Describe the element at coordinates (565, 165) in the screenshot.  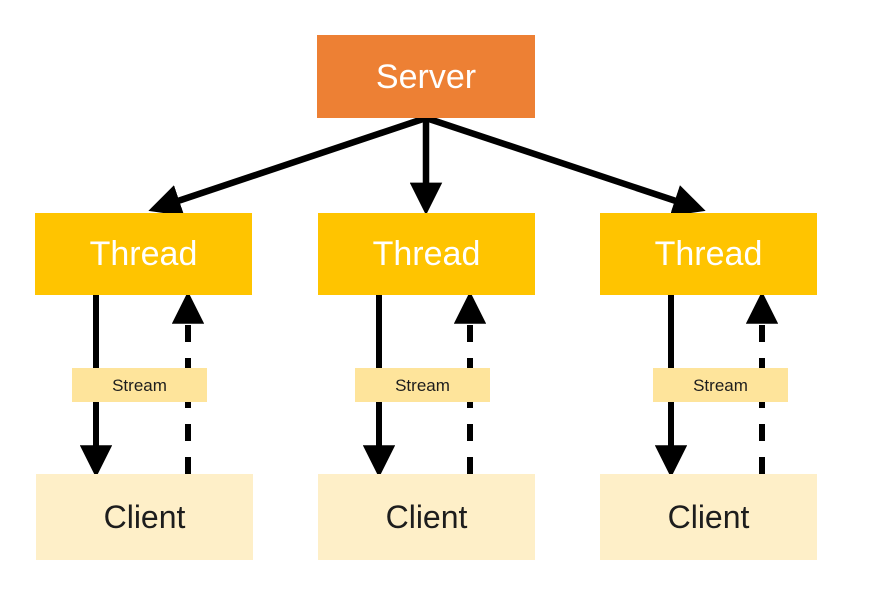
I see `edge-server-to-thread-right` at that location.